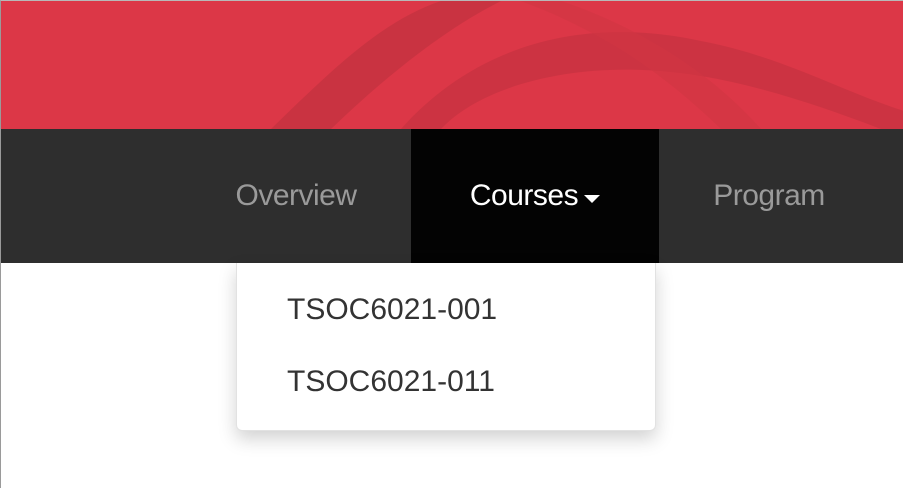 Image resolution: width=903 pixels, height=488 pixels. I want to click on nav-item-program: Program, so click(769, 196).